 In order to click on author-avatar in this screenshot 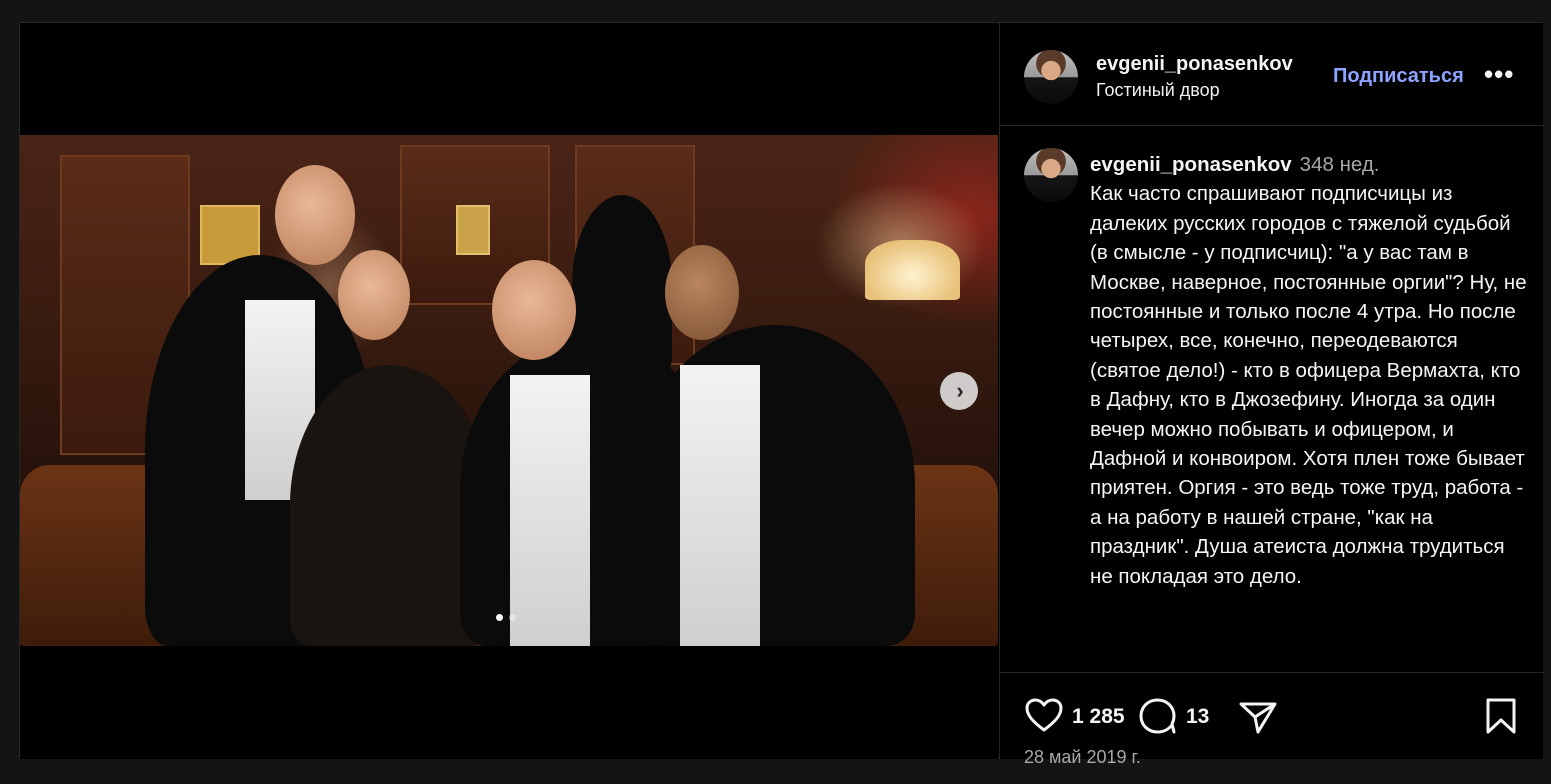, I will do `click(1051, 77)`.